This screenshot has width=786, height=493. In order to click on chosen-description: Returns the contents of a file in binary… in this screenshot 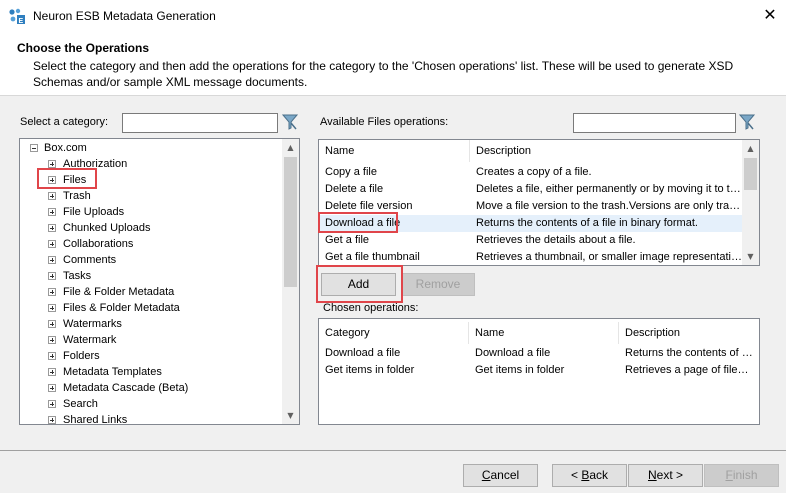, I will do `click(689, 353)`.